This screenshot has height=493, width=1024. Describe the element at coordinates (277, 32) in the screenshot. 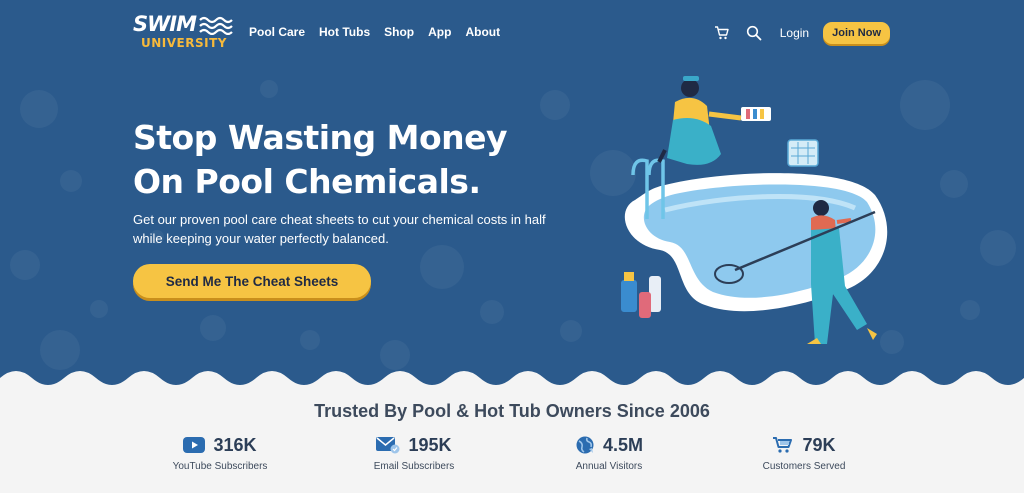

I see `nav-link-pool-care: Pool Care` at that location.